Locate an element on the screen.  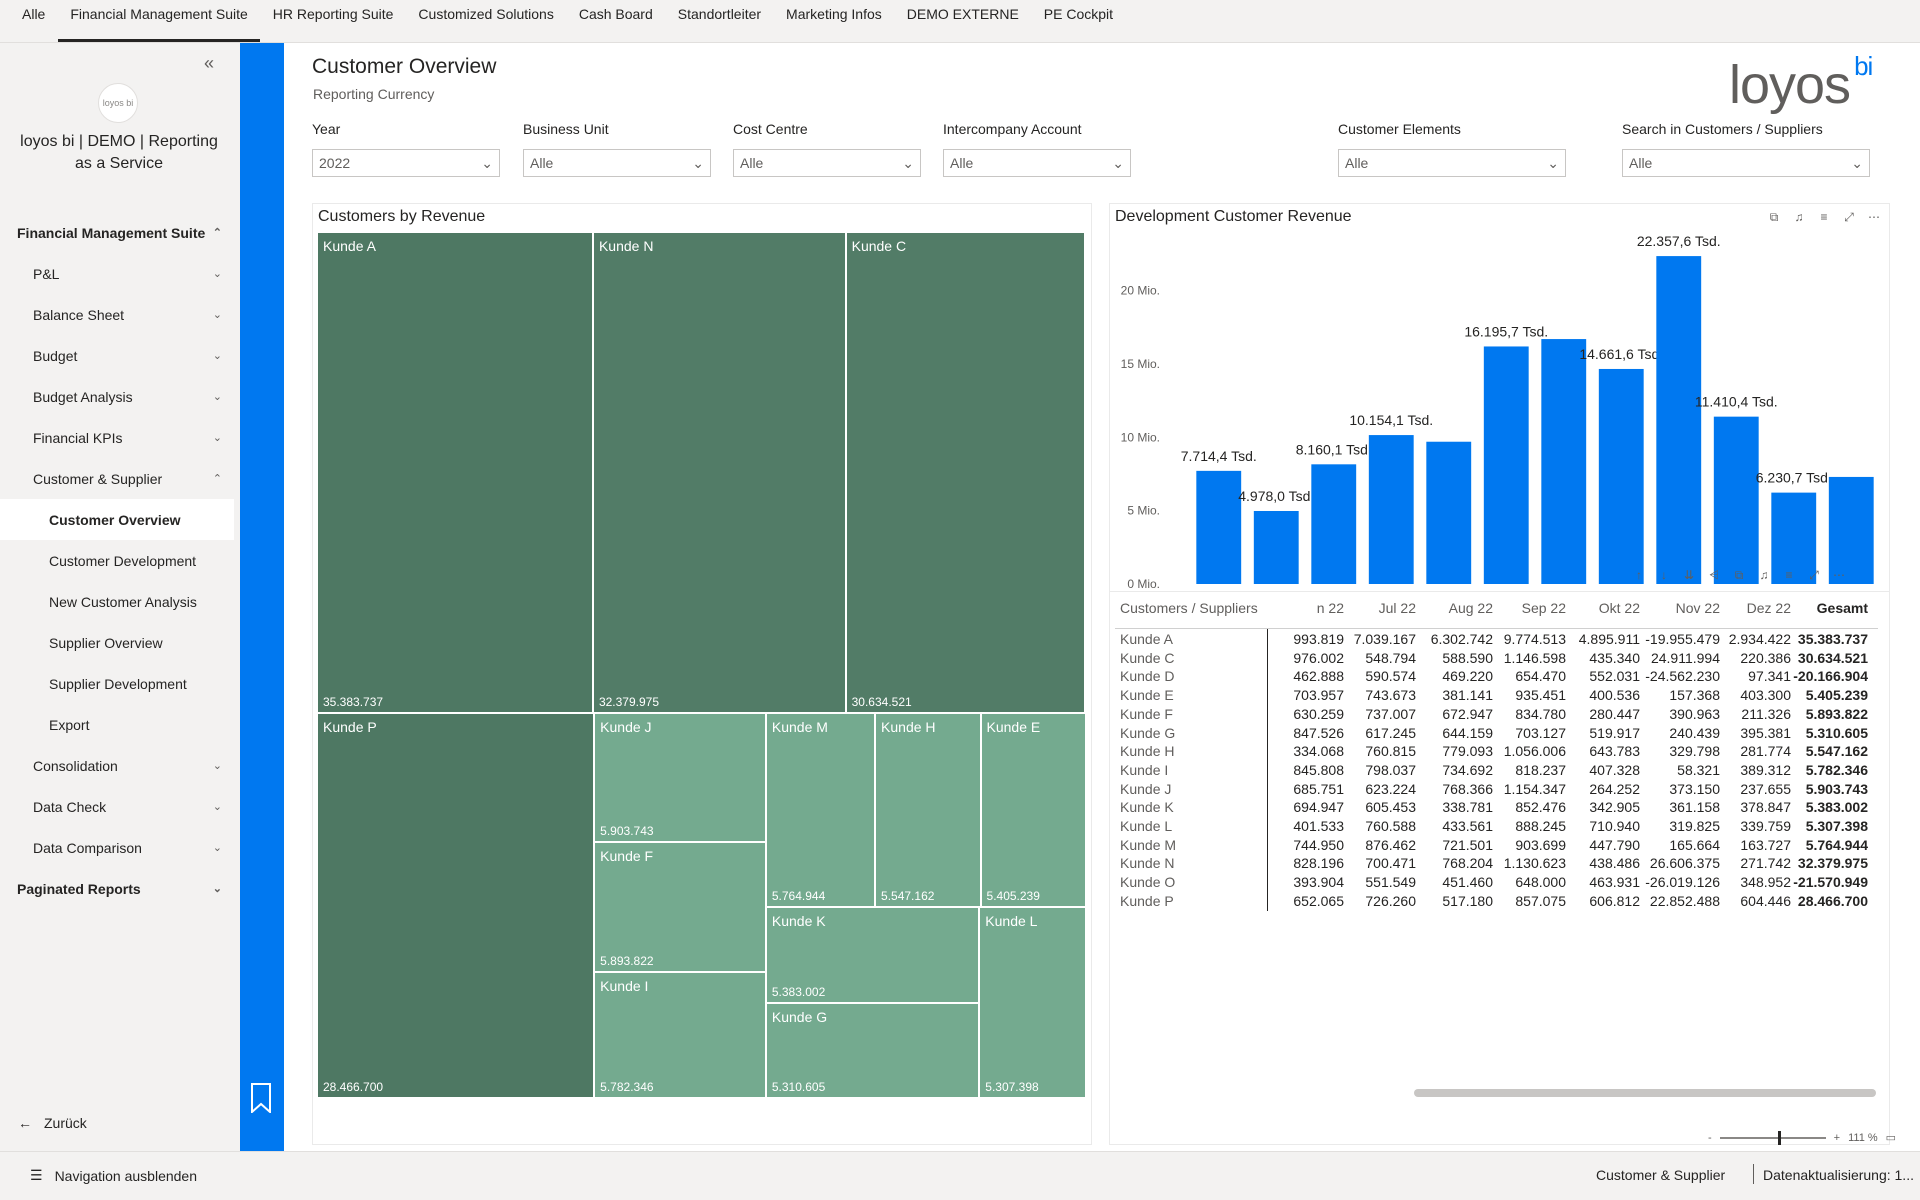
filter-icon: ≡ is located at coordinates (1789, 575).